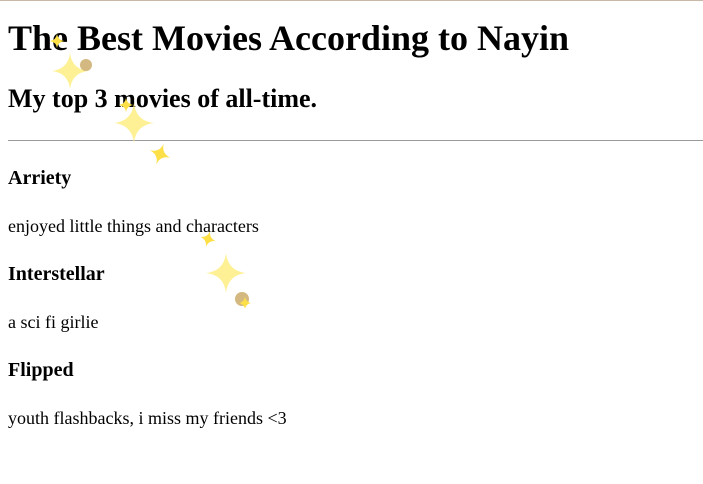  I want to click on divider, so click(355, 140).